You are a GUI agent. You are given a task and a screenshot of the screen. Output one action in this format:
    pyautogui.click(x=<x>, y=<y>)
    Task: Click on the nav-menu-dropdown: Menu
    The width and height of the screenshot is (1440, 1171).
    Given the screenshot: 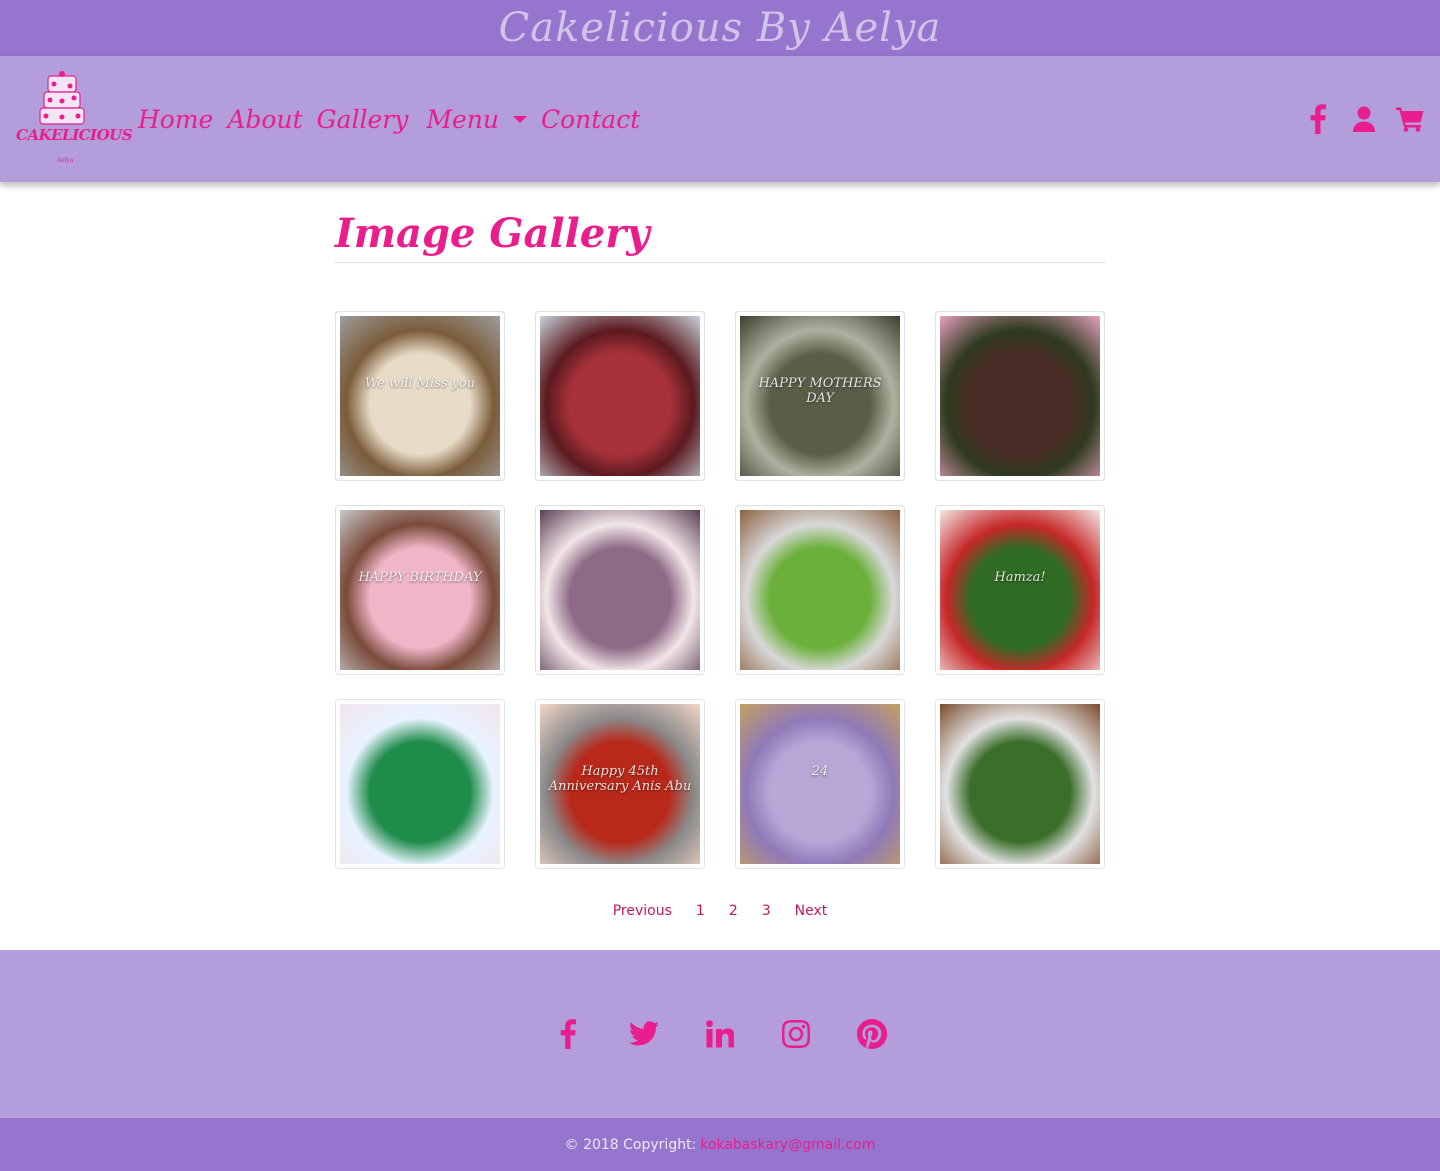 What is the action you would take?
    pyautogui.click(x=476, y=119)
    